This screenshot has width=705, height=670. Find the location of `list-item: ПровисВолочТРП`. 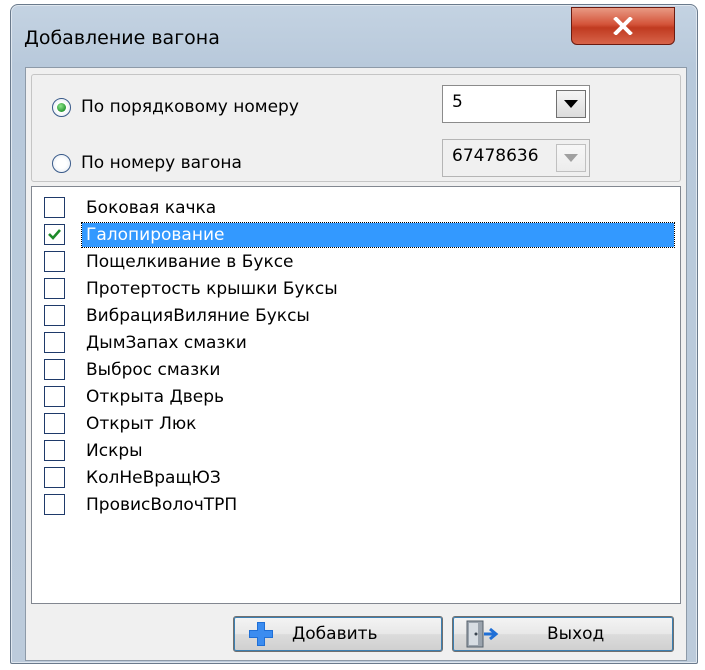

list-item: ПровисВолочТРП is located at coordinates (356, 505).